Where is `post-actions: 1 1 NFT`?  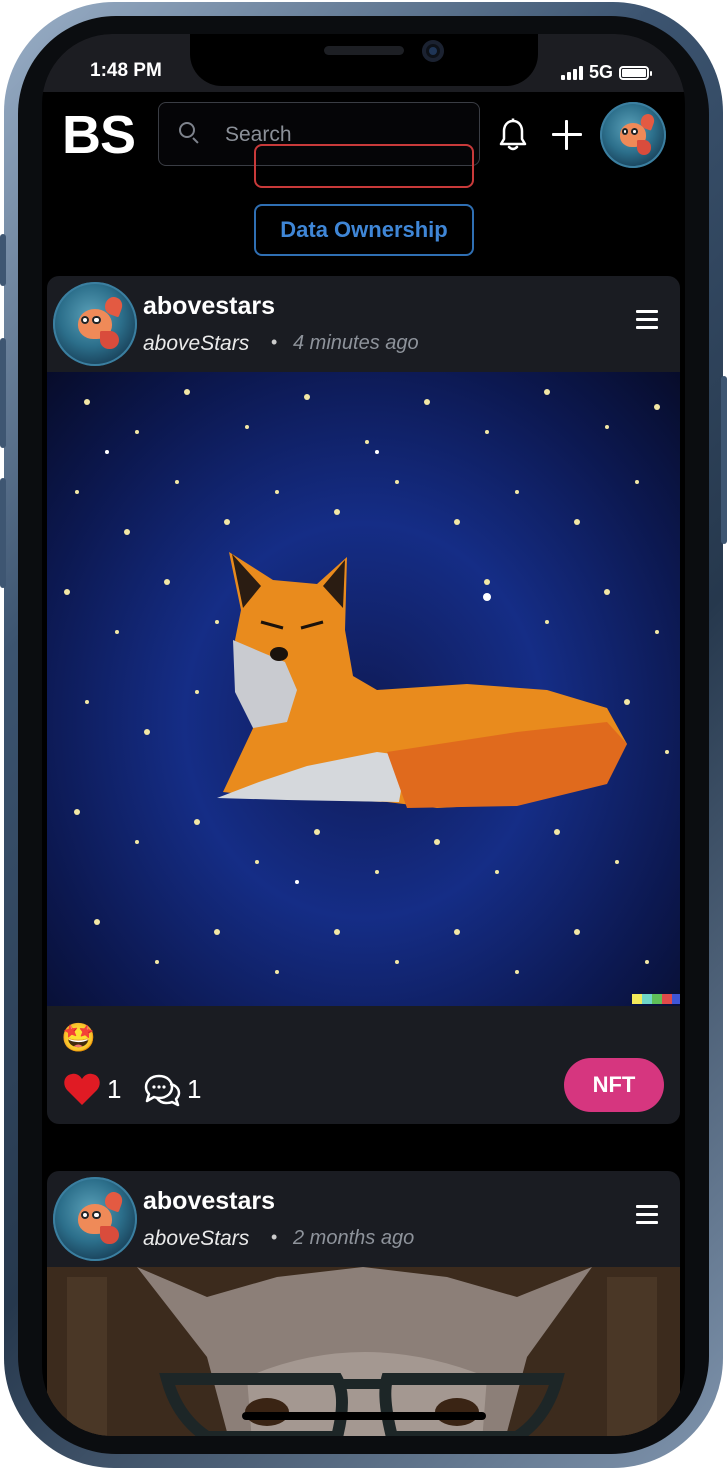 post-actions: 1 1 NFT is located at coordinates (363, 1091).